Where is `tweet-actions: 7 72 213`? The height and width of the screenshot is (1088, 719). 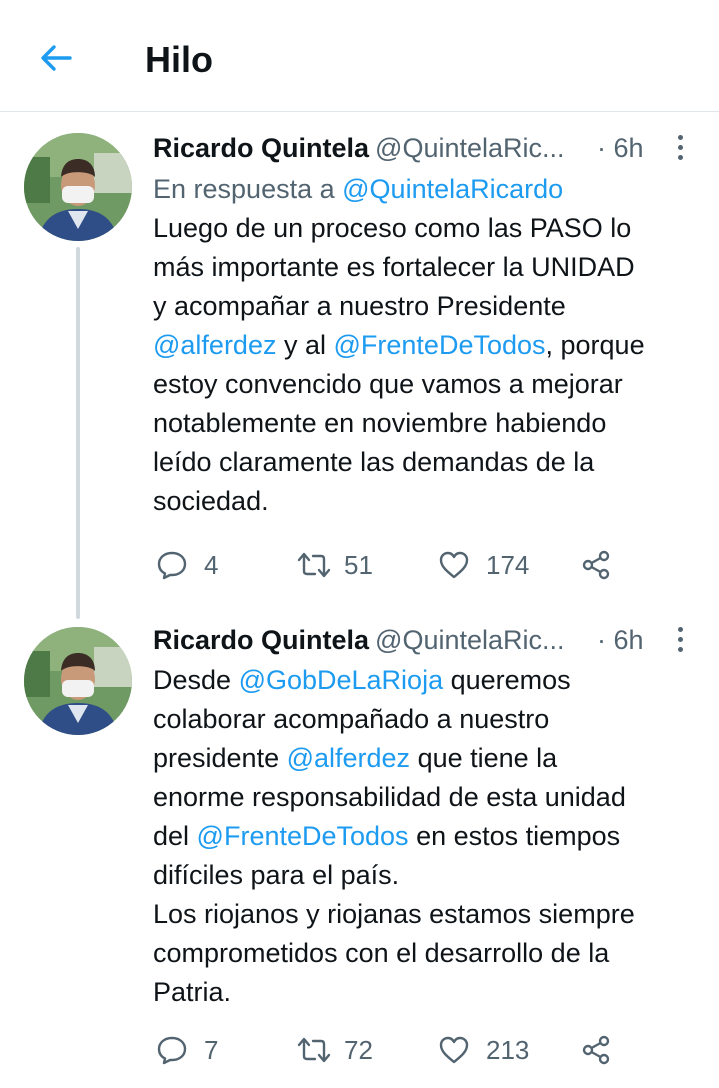 tweet-actions: 7 72 213 is located at coordinates (393, 1050).